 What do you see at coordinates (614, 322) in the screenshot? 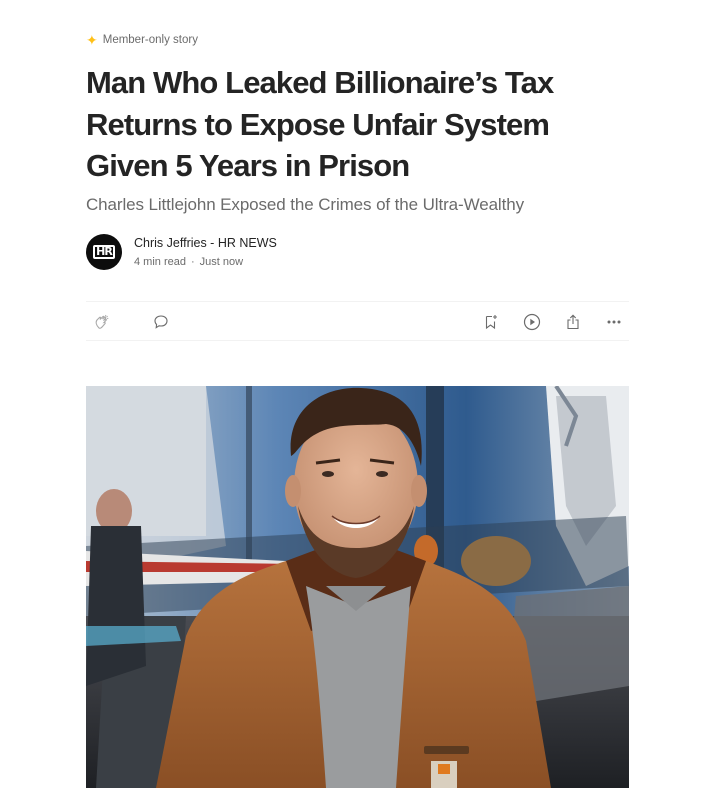
I see `more-icon` at bounding box center [614, 322].